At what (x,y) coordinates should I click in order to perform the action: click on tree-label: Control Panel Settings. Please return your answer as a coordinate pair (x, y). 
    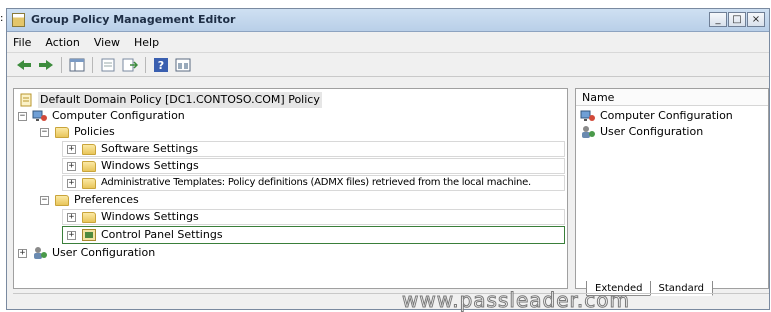
    Looking at the image, I should click on (162, 234).